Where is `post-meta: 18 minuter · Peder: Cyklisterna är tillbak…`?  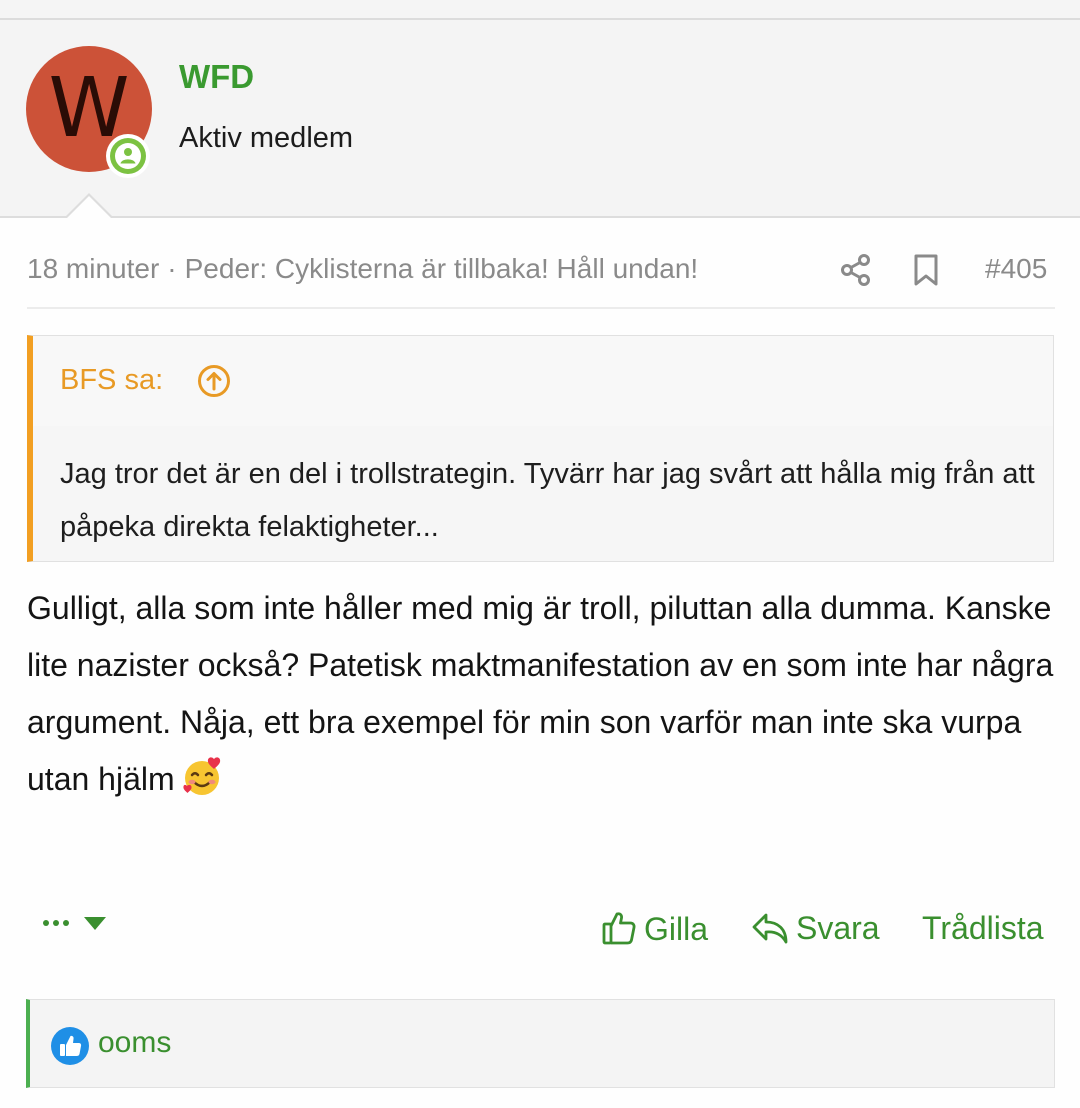 post-meta: 18 minuter · Peder: Cyklisterna är tillbak… is located at coordinates (362, 269).